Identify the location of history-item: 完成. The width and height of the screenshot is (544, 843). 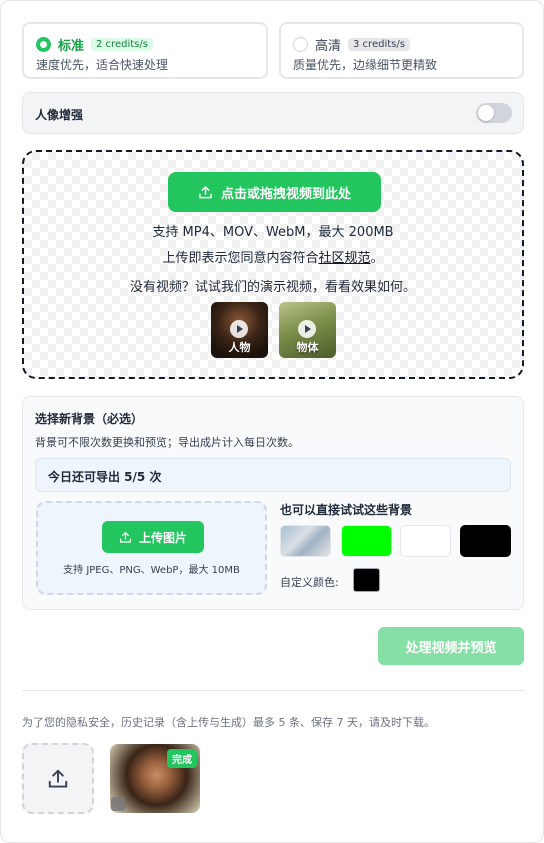
(155, 778).